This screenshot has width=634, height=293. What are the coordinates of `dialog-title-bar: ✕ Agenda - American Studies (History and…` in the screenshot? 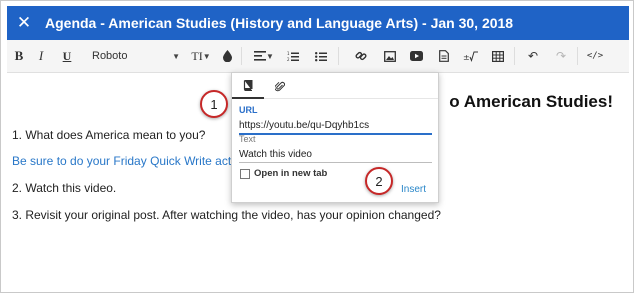 It's located at (318, 23).